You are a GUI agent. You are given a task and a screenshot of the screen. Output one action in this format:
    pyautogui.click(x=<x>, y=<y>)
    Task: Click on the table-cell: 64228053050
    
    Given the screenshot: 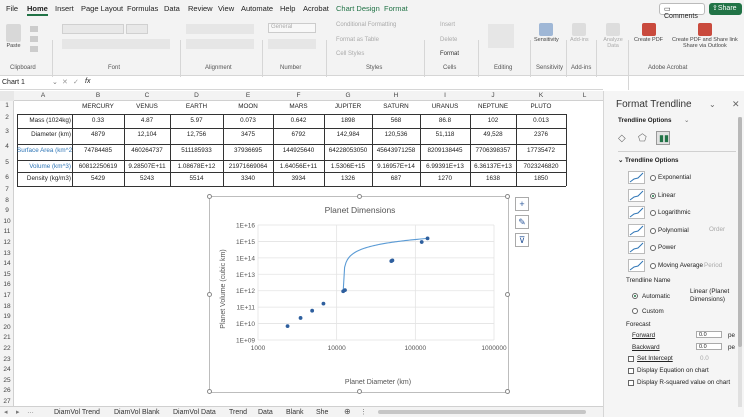 What is the action you would take?
    pyautogui.click(x=348, y=151)
    